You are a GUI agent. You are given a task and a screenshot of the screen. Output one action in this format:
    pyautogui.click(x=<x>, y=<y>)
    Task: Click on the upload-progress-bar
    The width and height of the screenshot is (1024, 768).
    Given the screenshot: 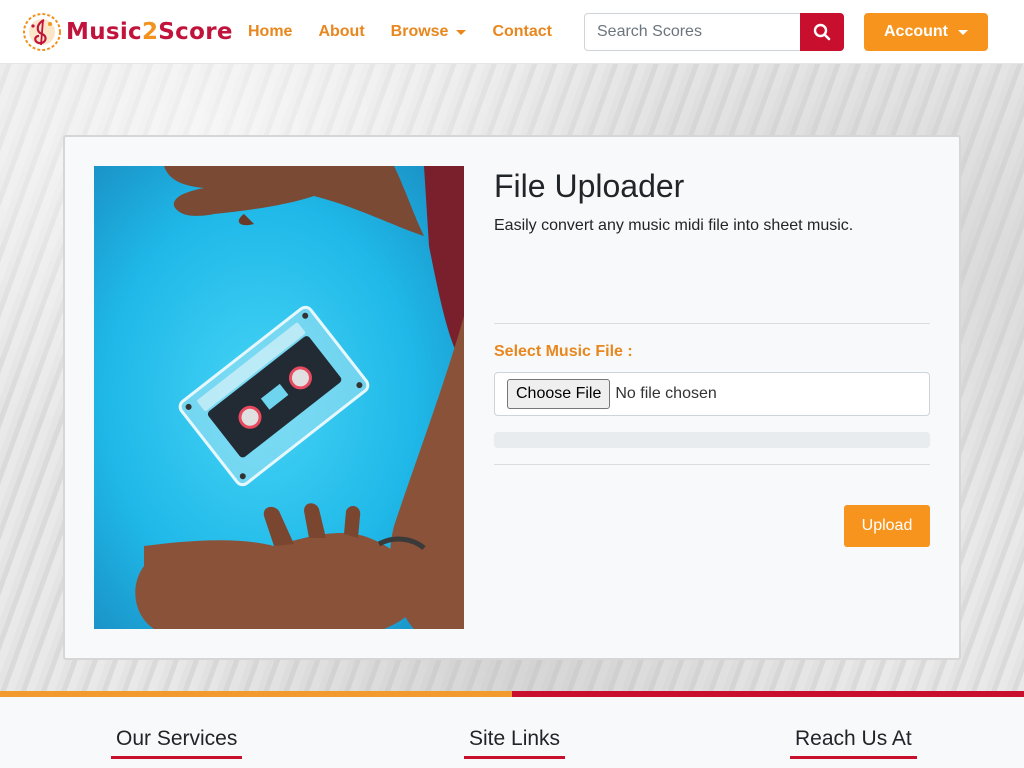 What is the action you would take?
    pyautogui.click(x=712, y=440)
    